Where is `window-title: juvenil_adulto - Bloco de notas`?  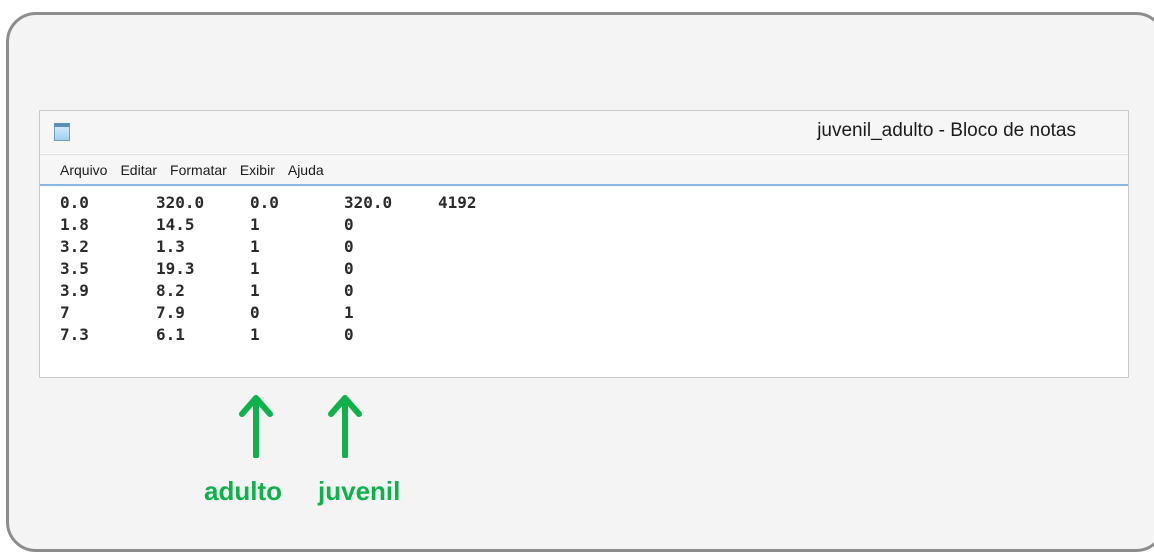 window-title: juvenil_adulto - Bloco de notas is located at coordinates (946, 130).